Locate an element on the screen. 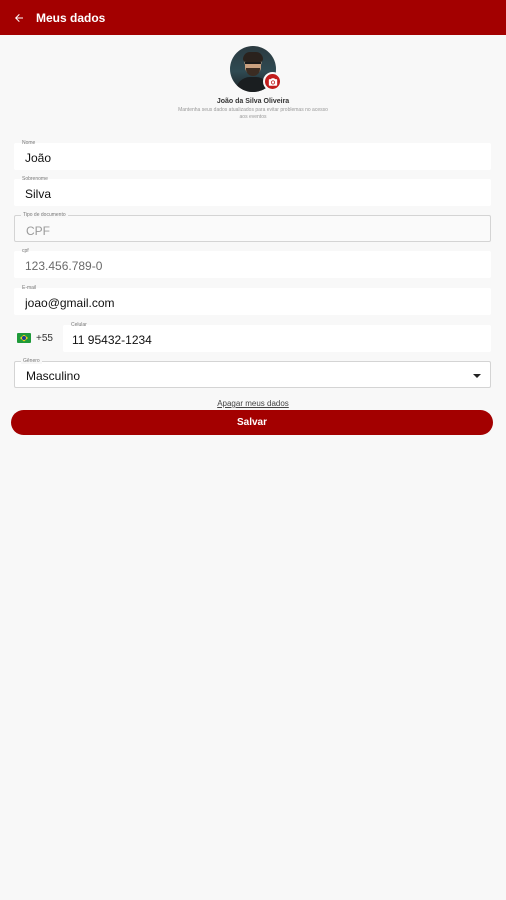 This screenshot has height=900, width=506. save-button: Salvar is located at coordinates (252, 422).